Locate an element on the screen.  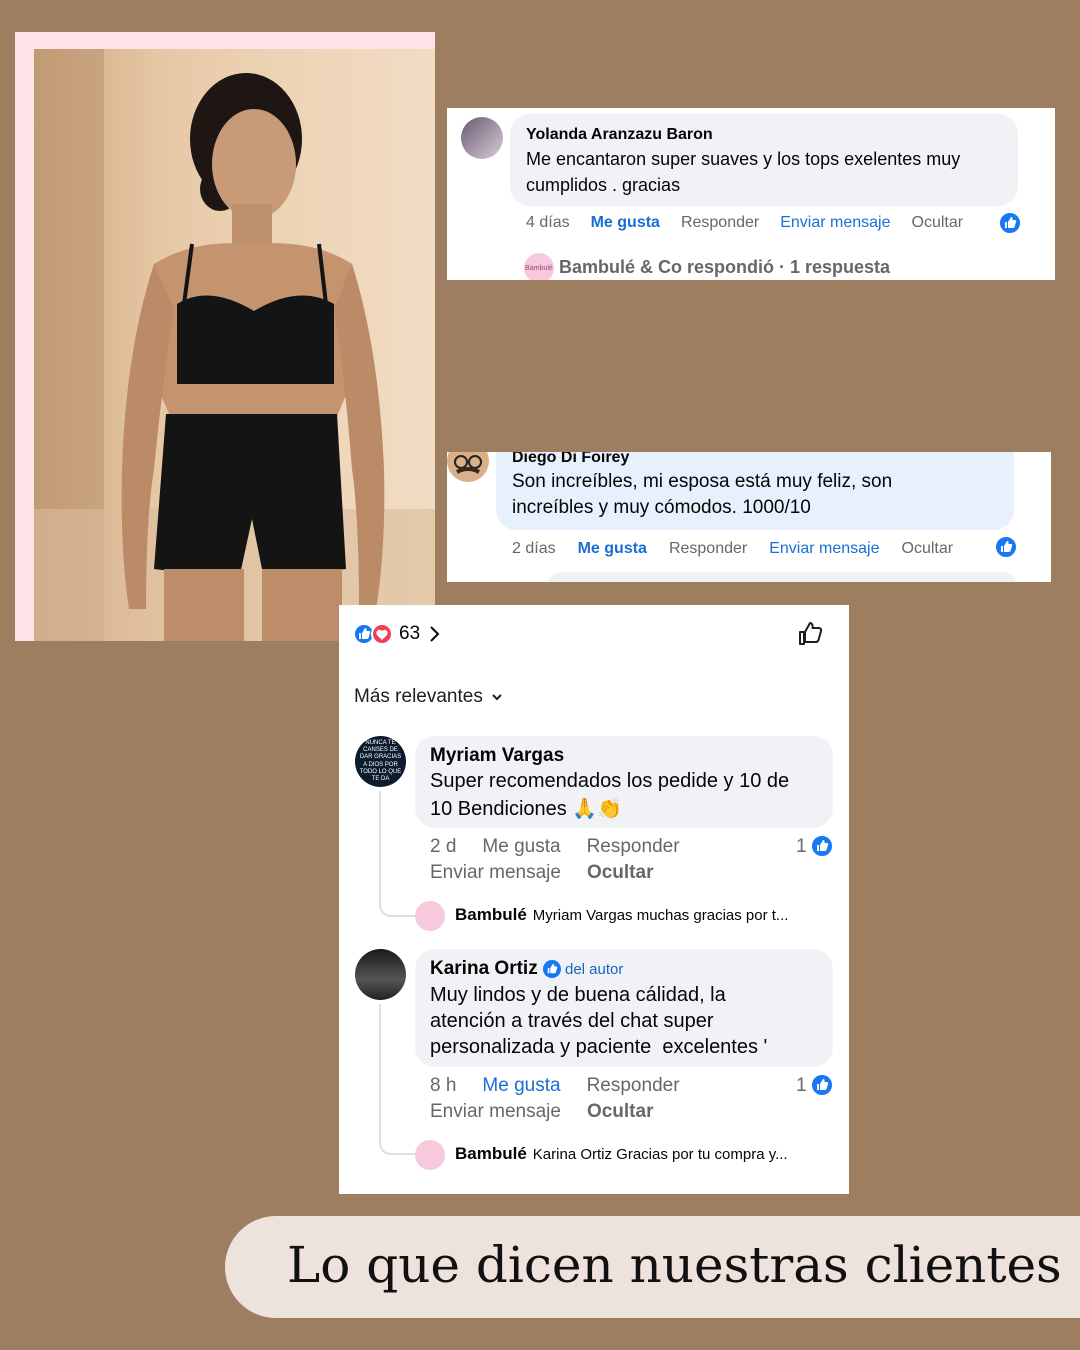
comment-text-line2: cumplidos . gracias is located at coordinates (603, 185).